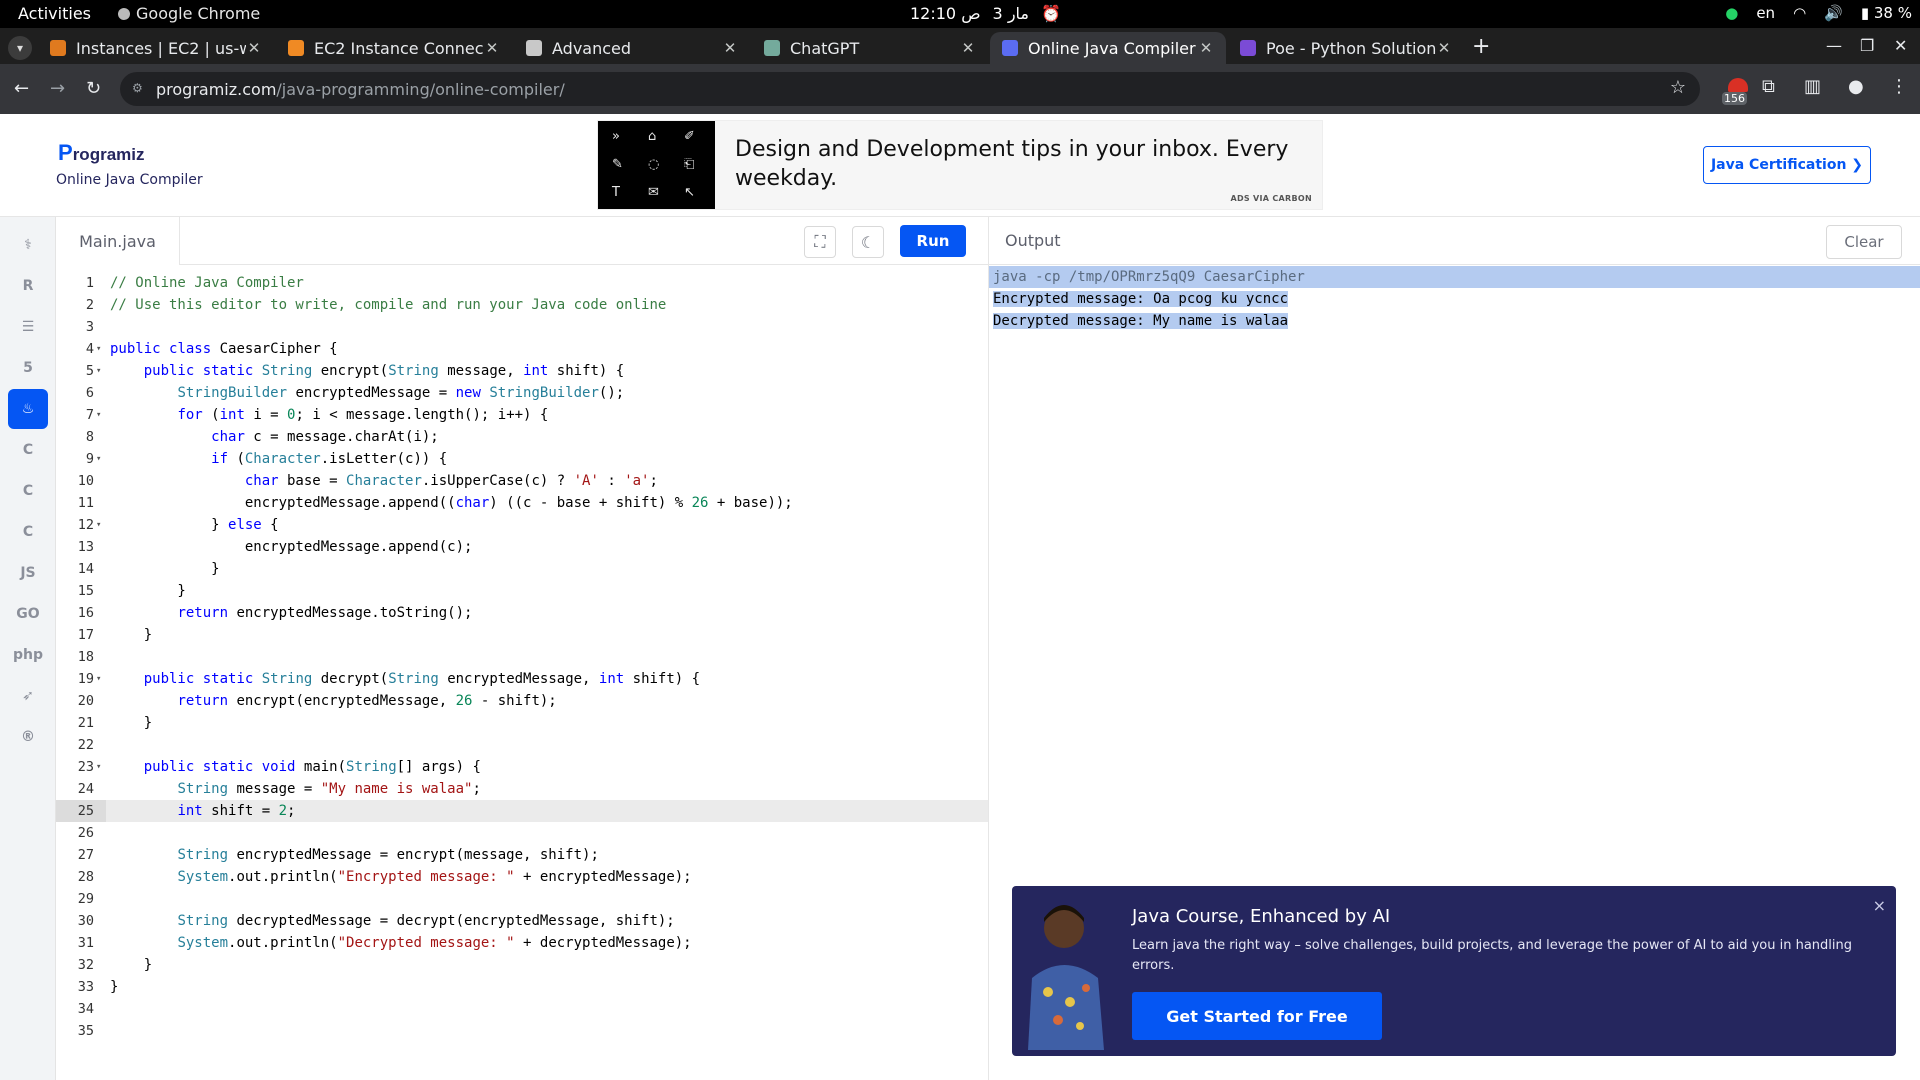 The height and width of the screenshot is (1080, 1920). I want to click on code-line: 16 return encryptedMessage.toString();, so click(522, 613).